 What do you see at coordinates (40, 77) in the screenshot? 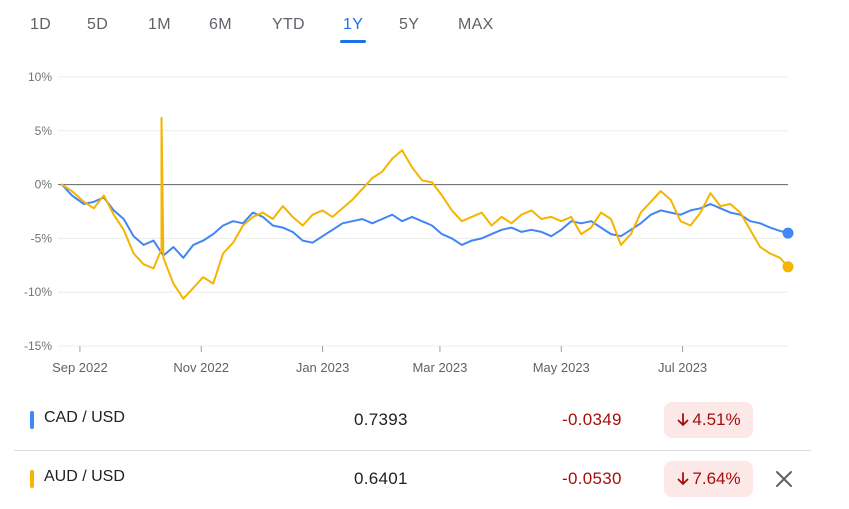
I see `y-tick-label: 10%` at bounding box center [40, 77].